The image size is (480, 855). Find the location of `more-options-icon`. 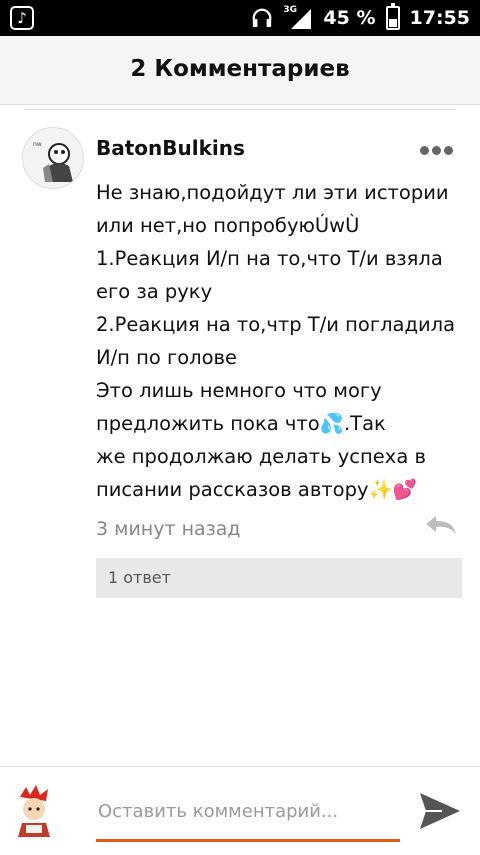

more-options-icon is located at coordinates (440, 150).